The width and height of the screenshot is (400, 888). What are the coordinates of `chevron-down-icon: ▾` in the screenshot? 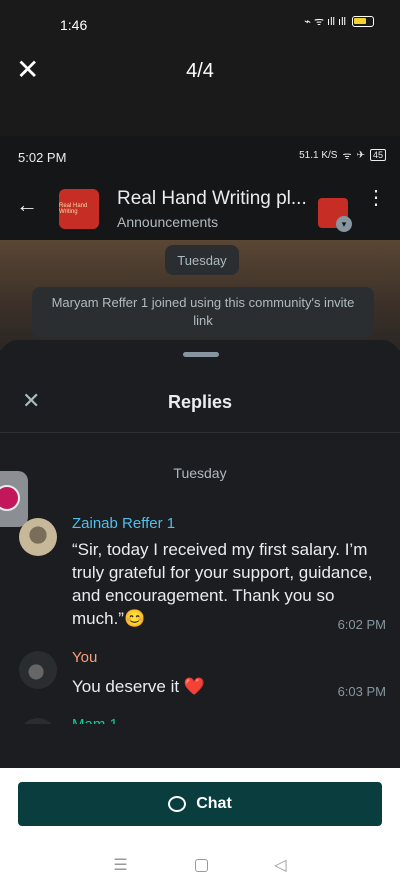 It's located at (344, 224).